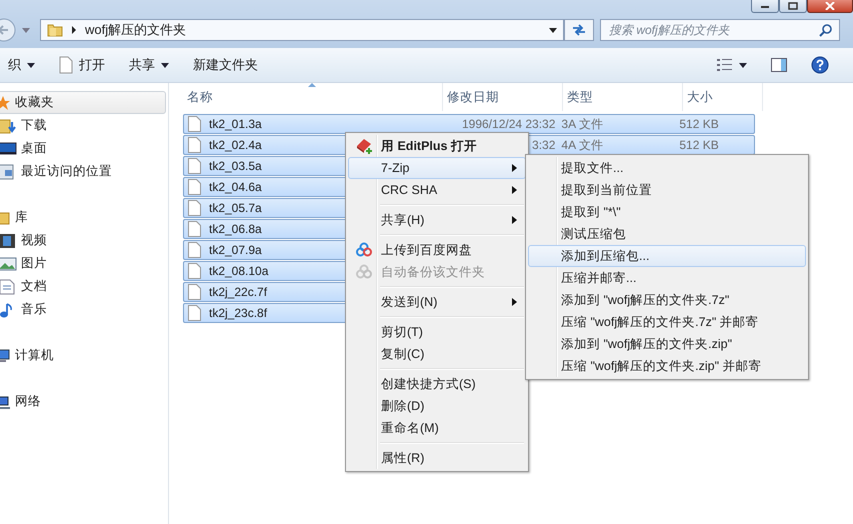 The width and height of the screenshot is (853, 524). What do you see at coordinates (82, 65) in the screenshot?
I see `toolbar-button: 打开` at bounding box center [82, 65].